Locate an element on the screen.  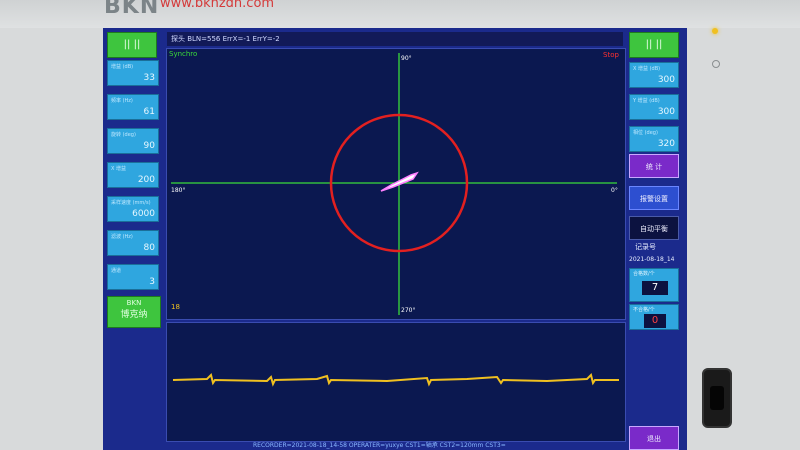
param-x-gain: X 增益 200 is located at coordinates (133, 175).